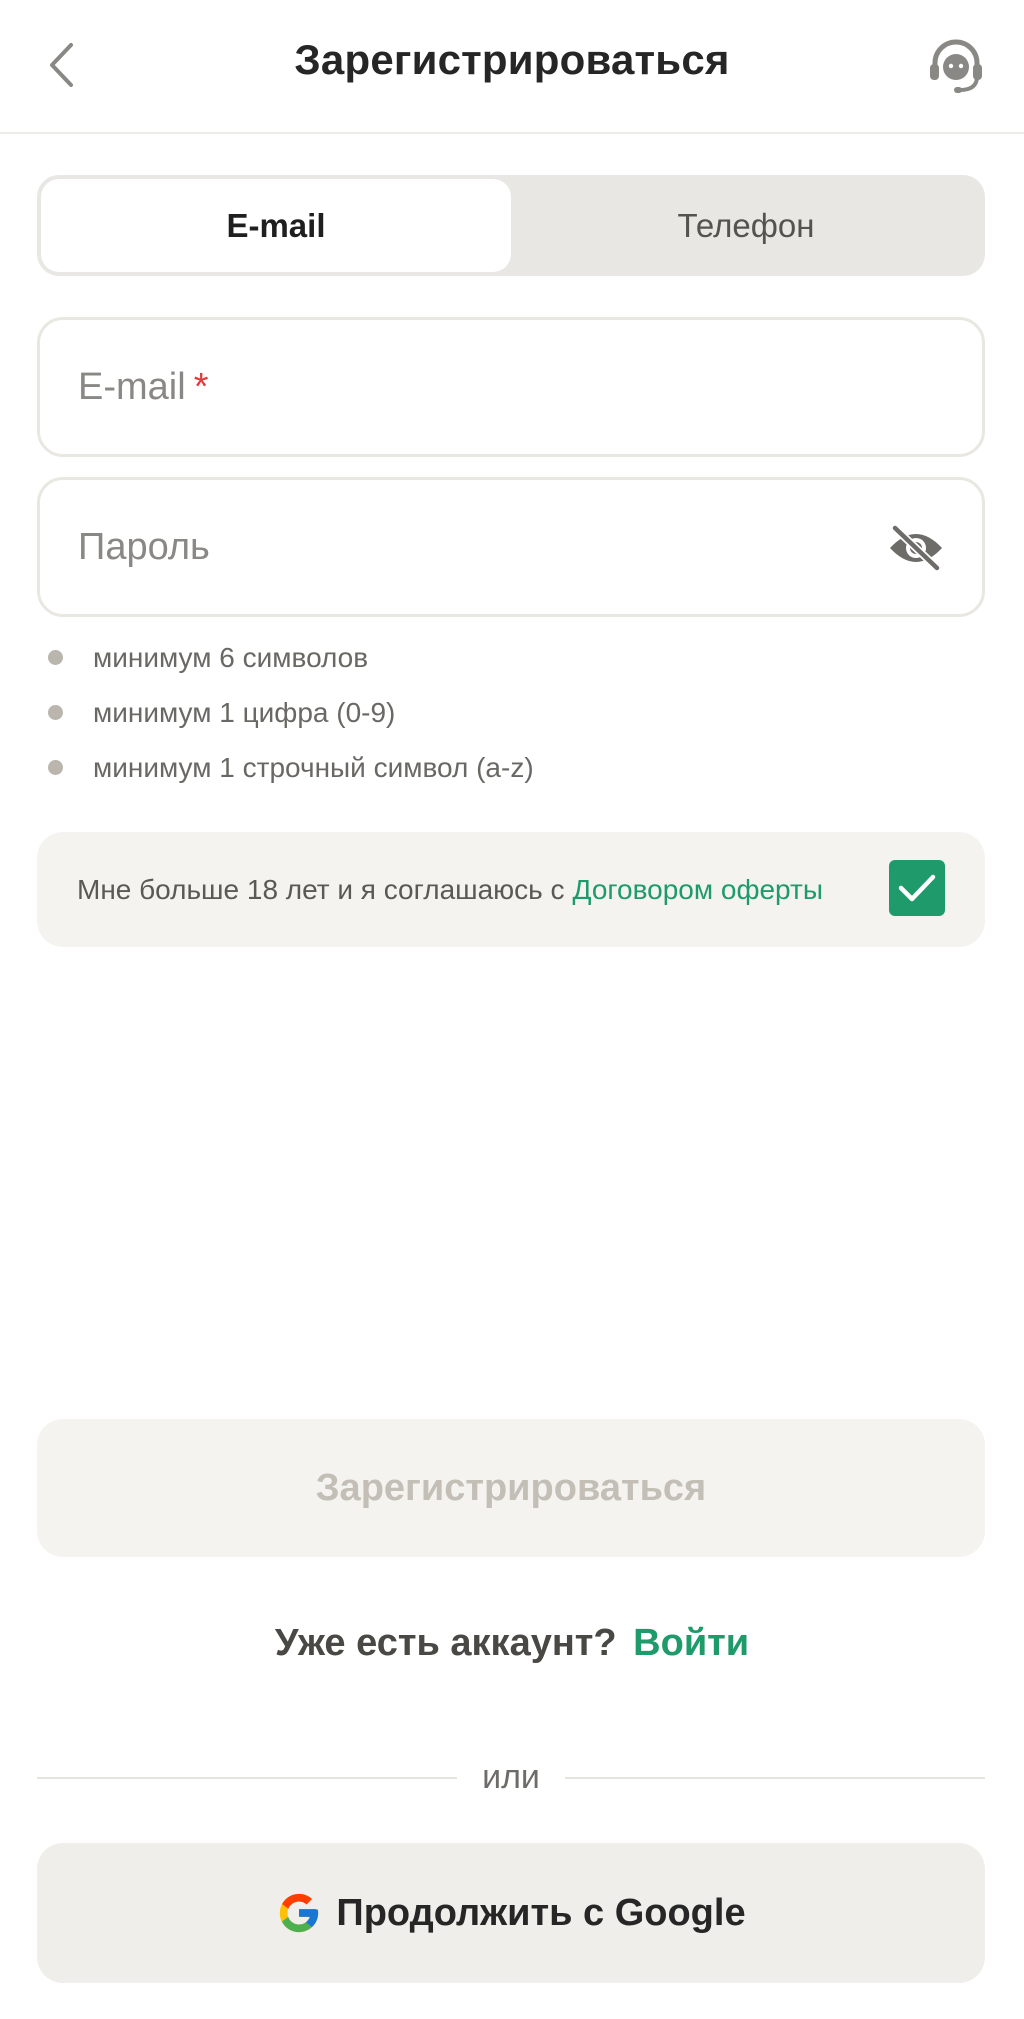 The image size is (1024, 2019). I want to click on password-input, so click(511, 547).